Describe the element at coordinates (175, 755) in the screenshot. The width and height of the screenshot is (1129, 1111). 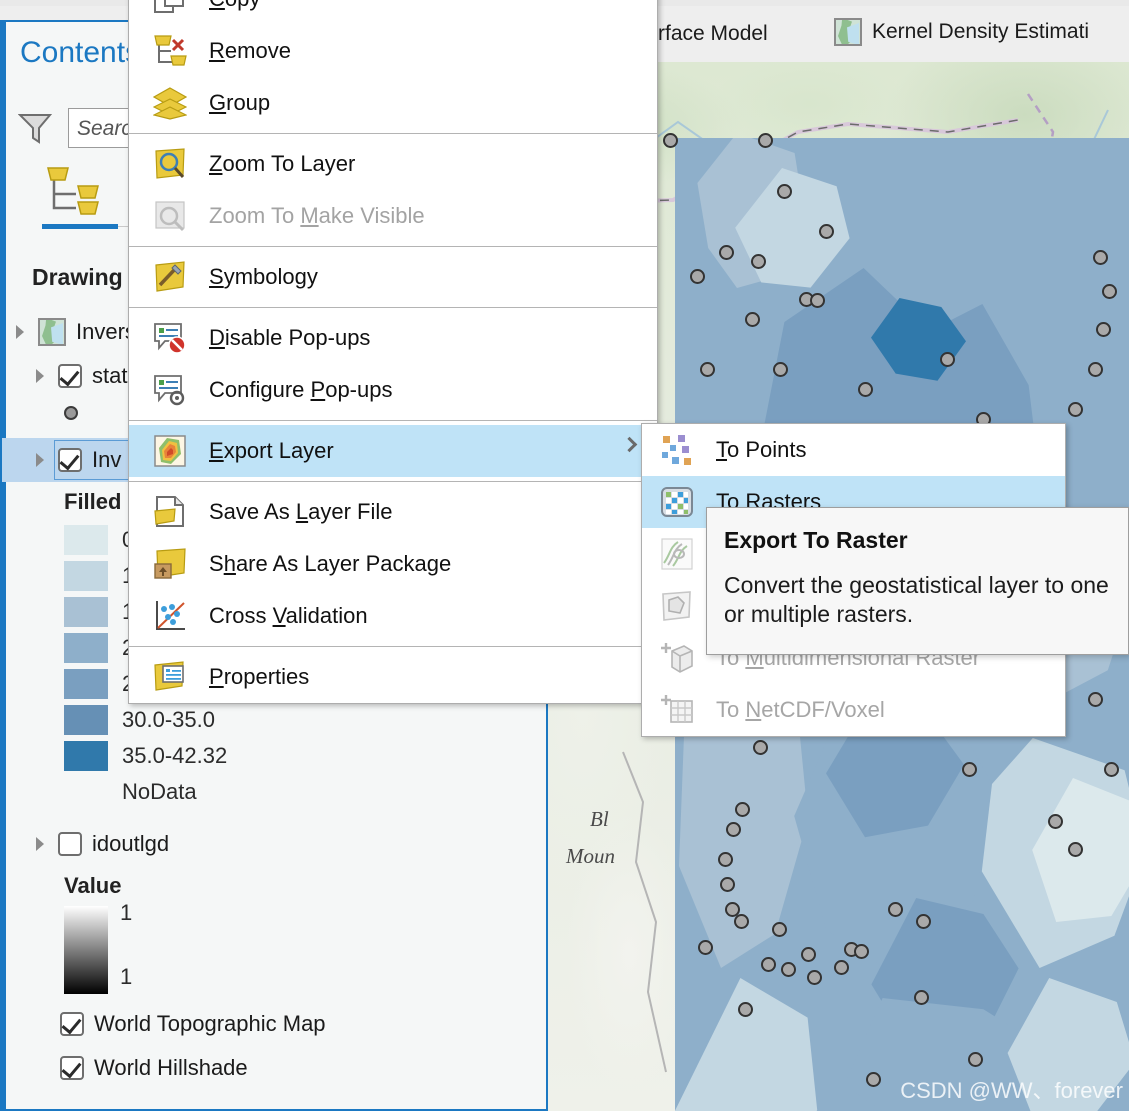
I see `legend-label: 35.0-42.32` at that location.